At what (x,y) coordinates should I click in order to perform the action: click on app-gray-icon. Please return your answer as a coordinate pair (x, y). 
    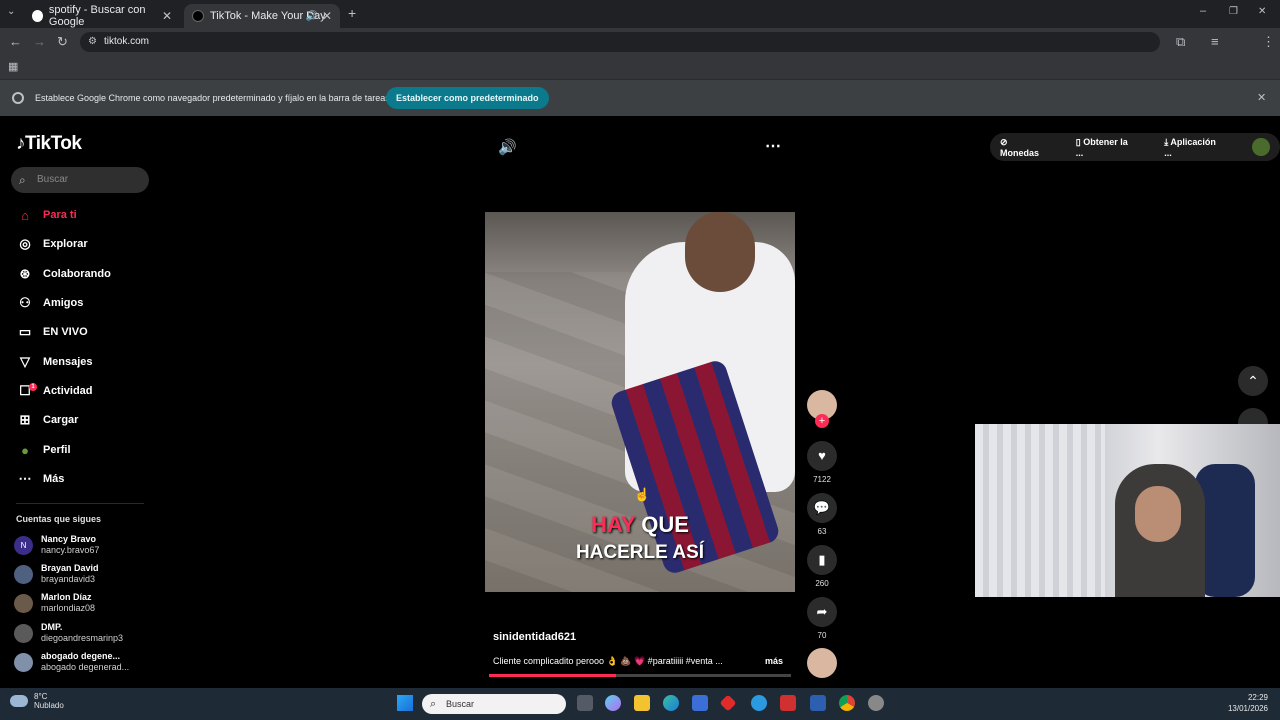
    Looking at the image, I should click on (876, 703).